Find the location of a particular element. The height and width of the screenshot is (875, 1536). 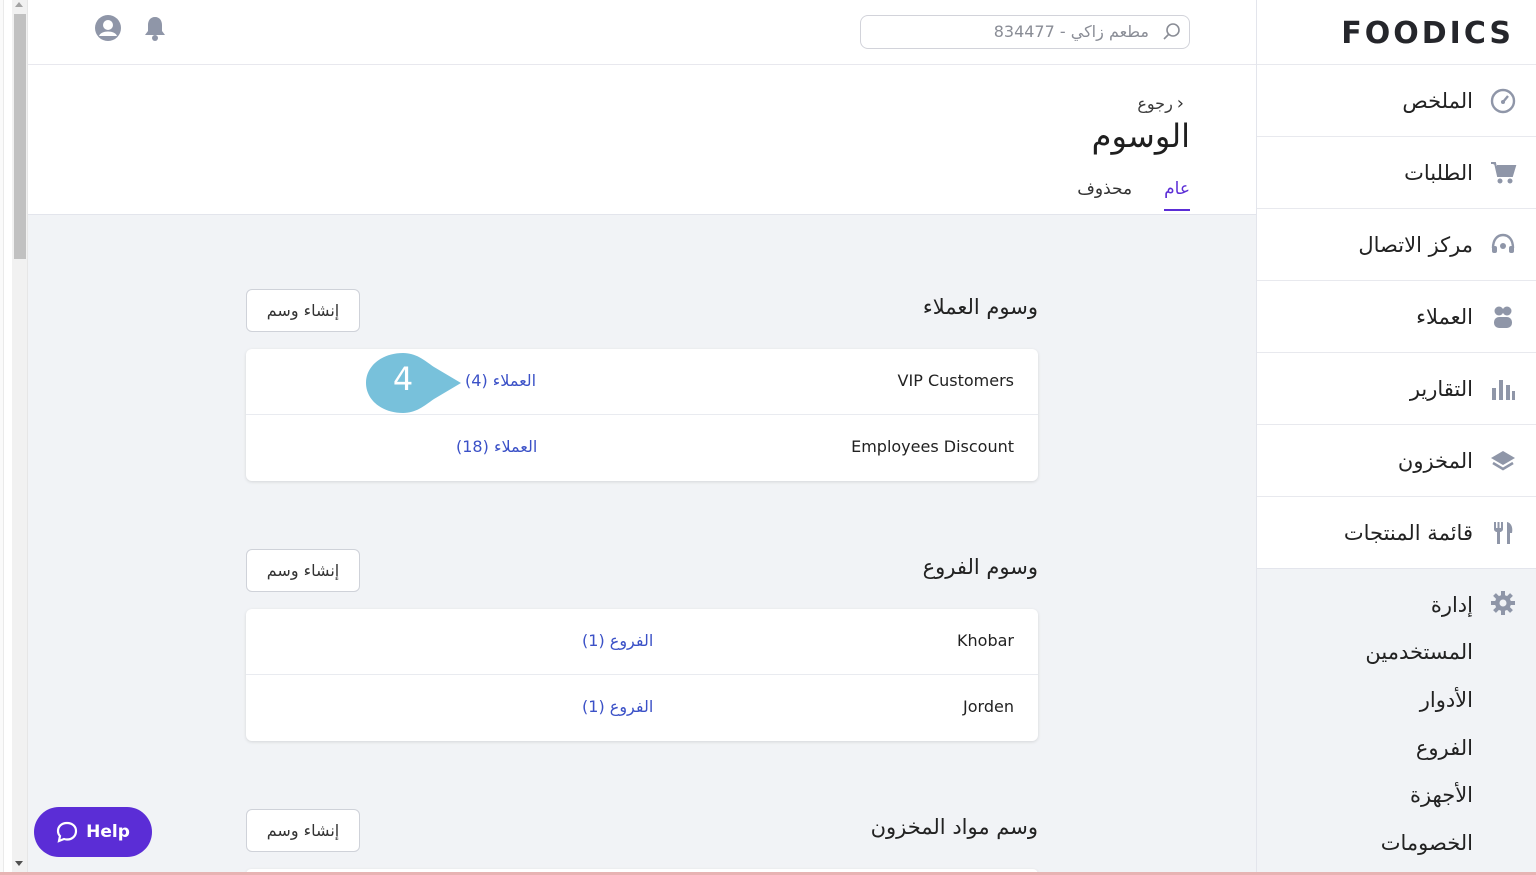

layers-icon is located at coordinates (1503, 461).